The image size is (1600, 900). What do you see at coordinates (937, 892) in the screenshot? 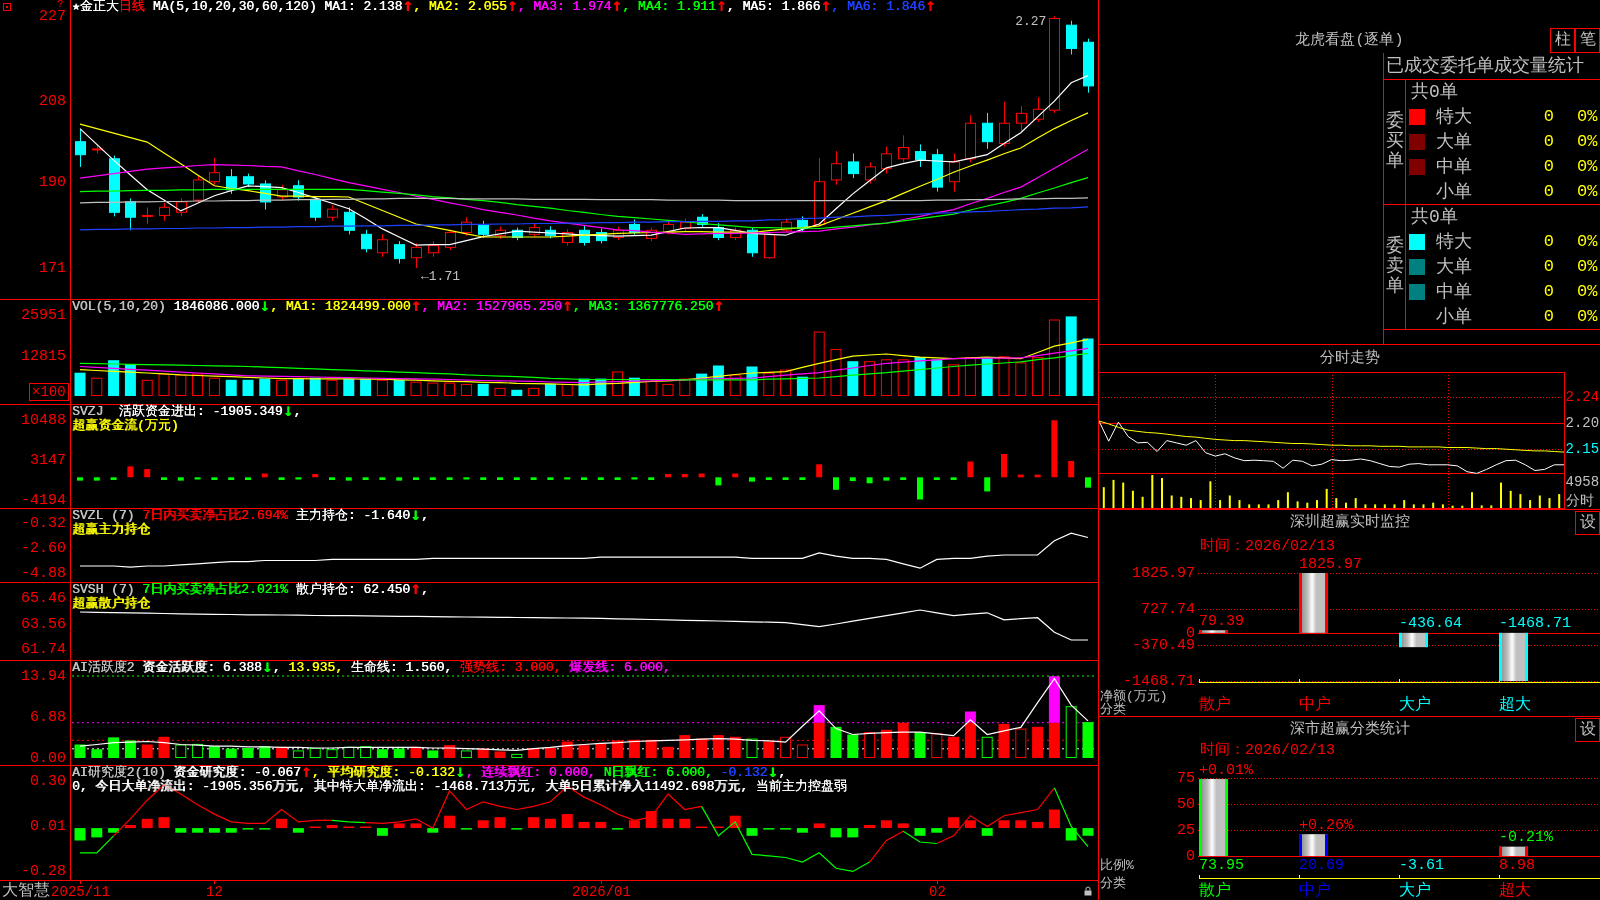
I see `date-label: 02` at bounding box center [937, 892].